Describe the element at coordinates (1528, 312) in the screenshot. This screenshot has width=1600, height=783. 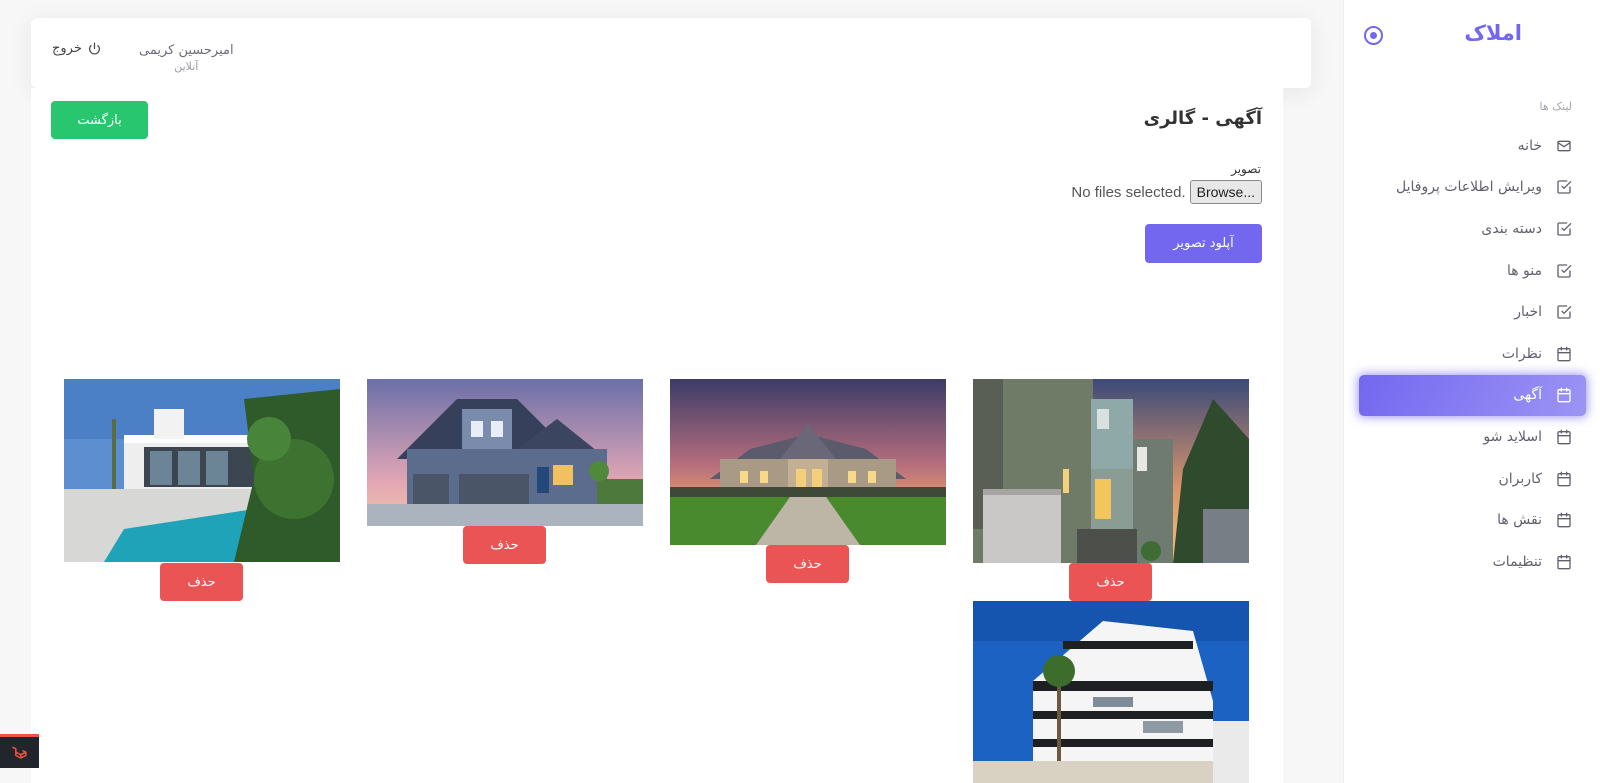
I see `sidebar-item-label: اخبار` at that location.